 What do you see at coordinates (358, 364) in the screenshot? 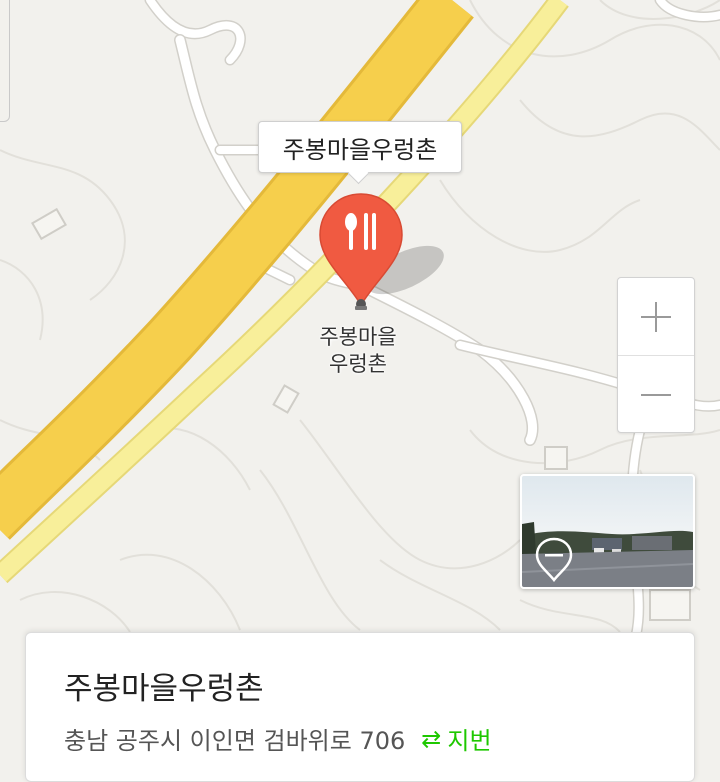
I see `marker-label-line2: 우렁촌` at bounding box center [358, 364].